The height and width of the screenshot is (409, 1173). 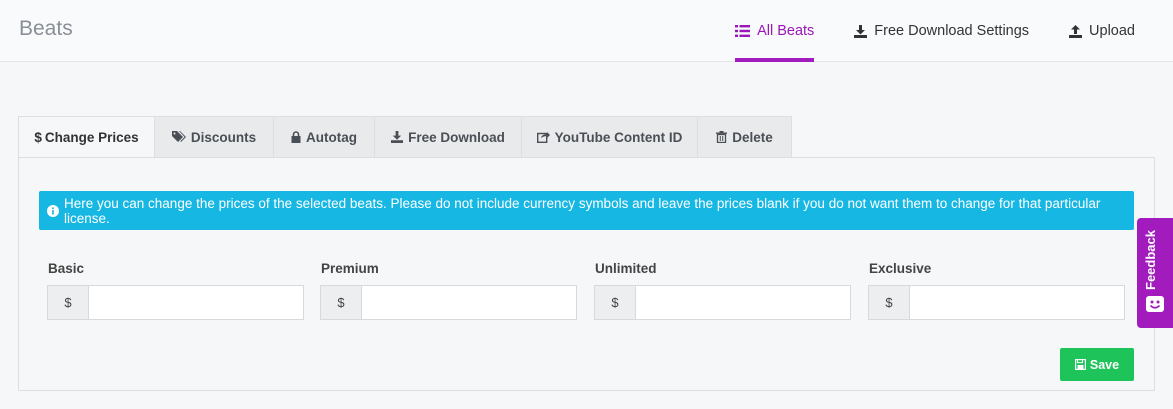 What do you see at coordinates (786, 31) in the screenshot?
I see `nav-all-beats-label: All Beats` at bounding box center [786, 31].